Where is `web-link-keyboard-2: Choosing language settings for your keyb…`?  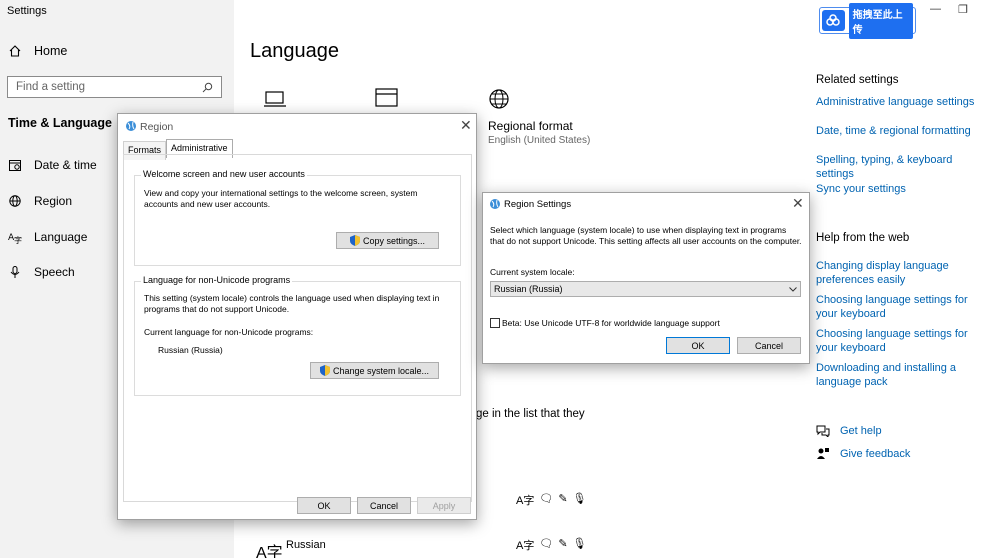
web-link-keyboard-2: Choosing language settings for your keyb… is located at coordinates (904, 341).